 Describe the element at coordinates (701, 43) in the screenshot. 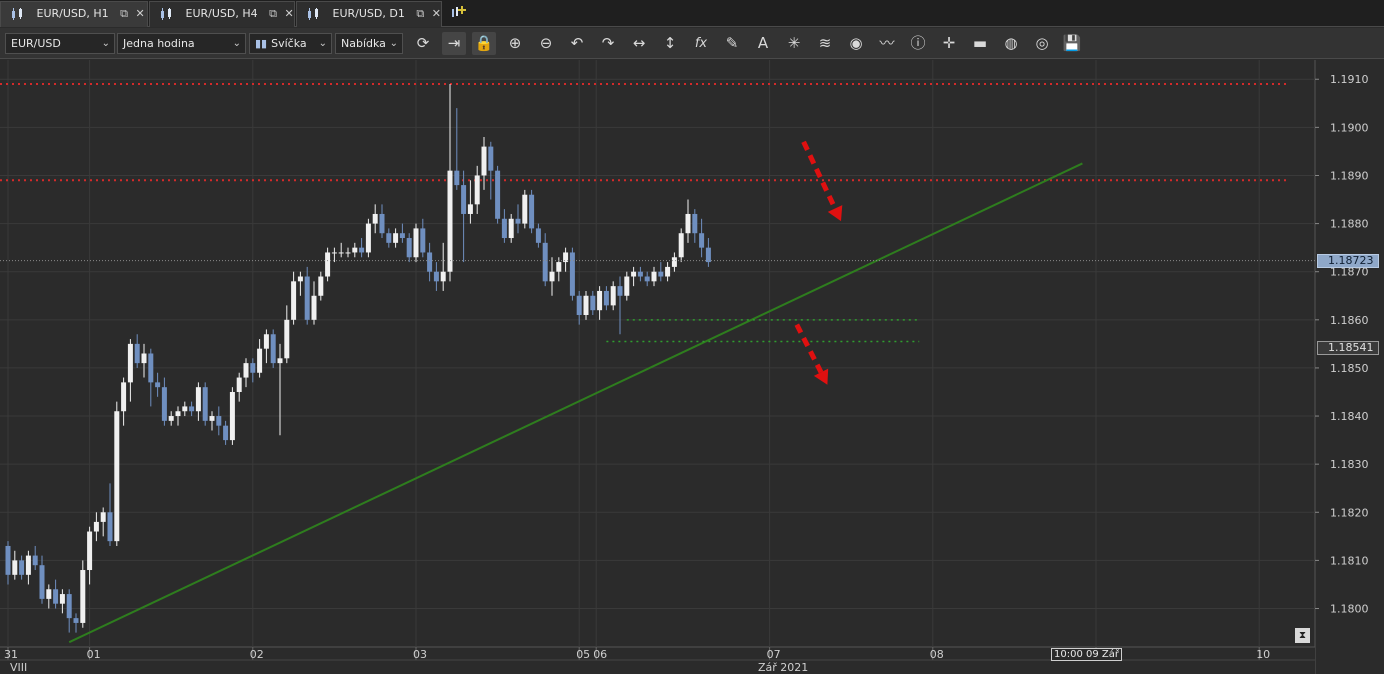

I see `indicators-icon: fx` at that location.